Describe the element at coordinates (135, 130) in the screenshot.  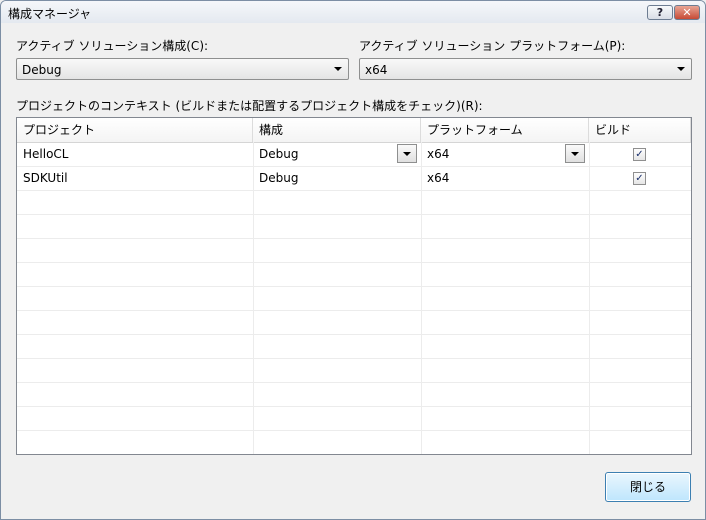
I see `header-project: プロジェクト` at that location.